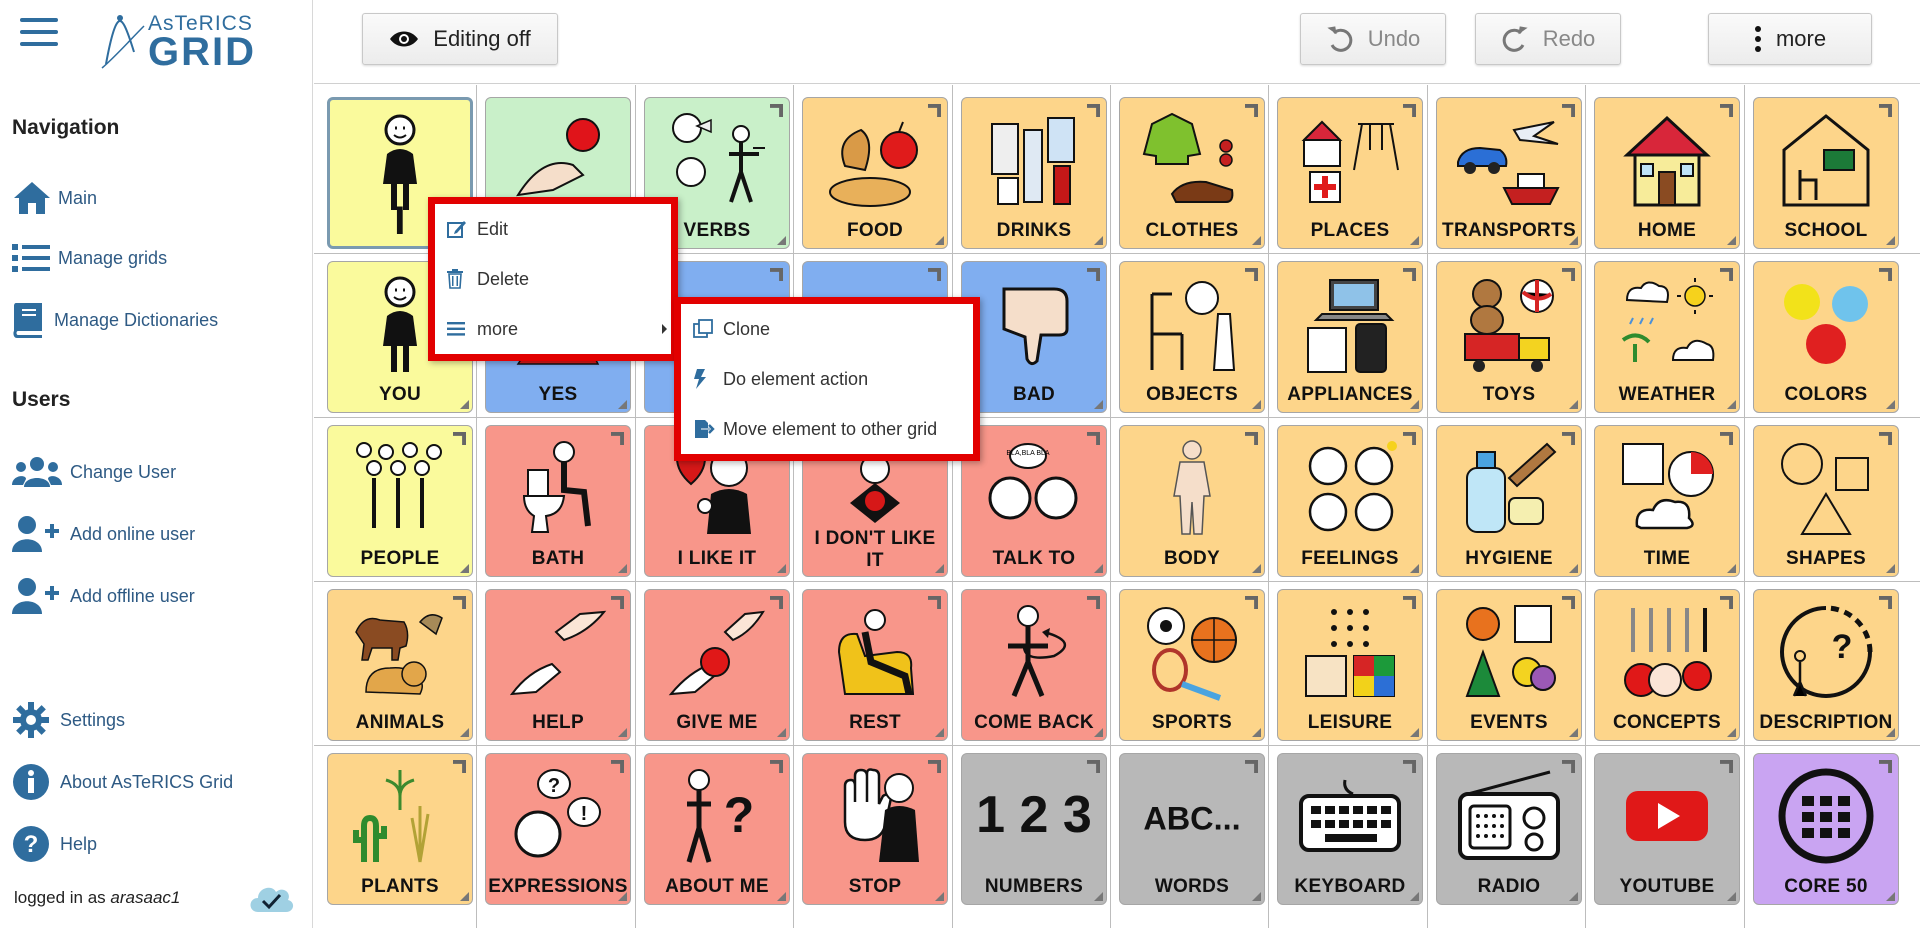 The height and width of the screenshot is (928, 1920). Describe the element at coordinates (1350, 337) in the screenshot. I see `grid-tile-appliances: APPLIANCES` at that location.